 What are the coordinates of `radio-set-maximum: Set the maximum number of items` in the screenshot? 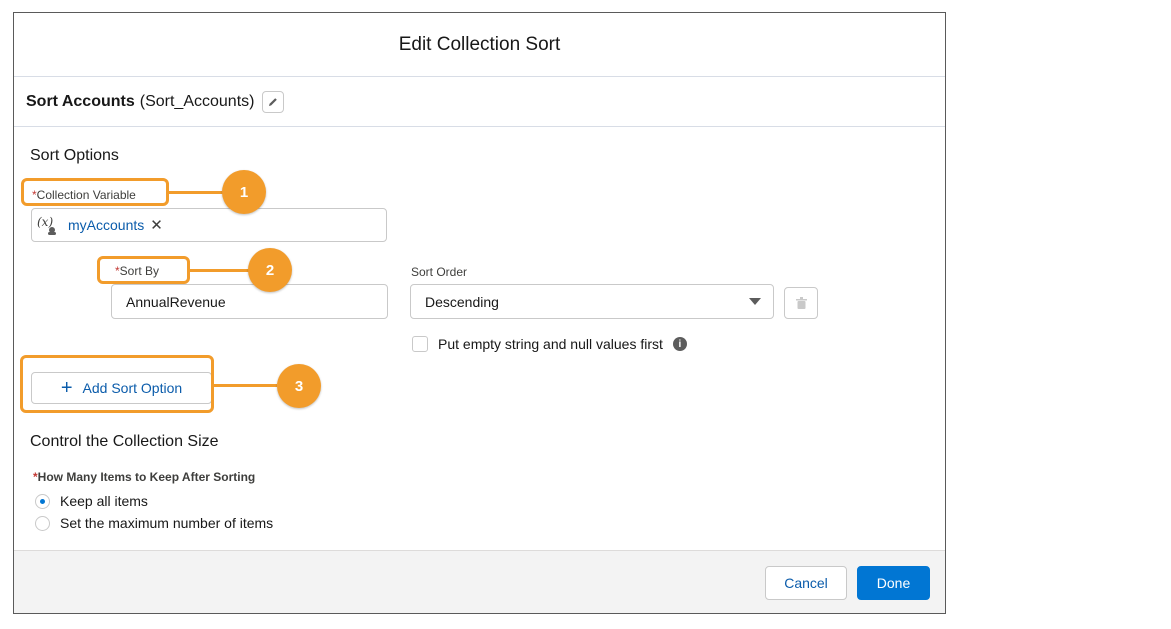 It's located at (154, 523).